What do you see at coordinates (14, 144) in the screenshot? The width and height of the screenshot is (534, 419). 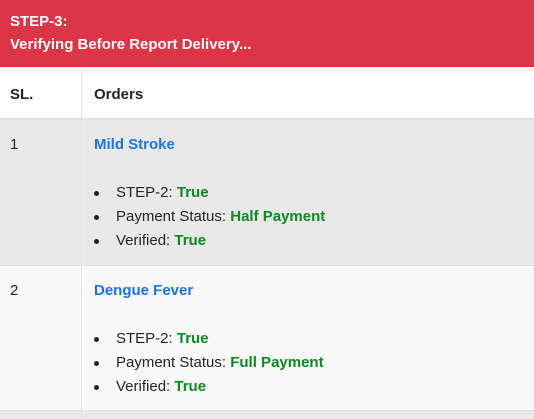 I see `row-serial: 1` at bounding box center [14, 144].